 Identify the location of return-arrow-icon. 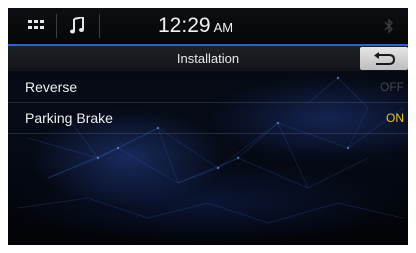
(385, 58).